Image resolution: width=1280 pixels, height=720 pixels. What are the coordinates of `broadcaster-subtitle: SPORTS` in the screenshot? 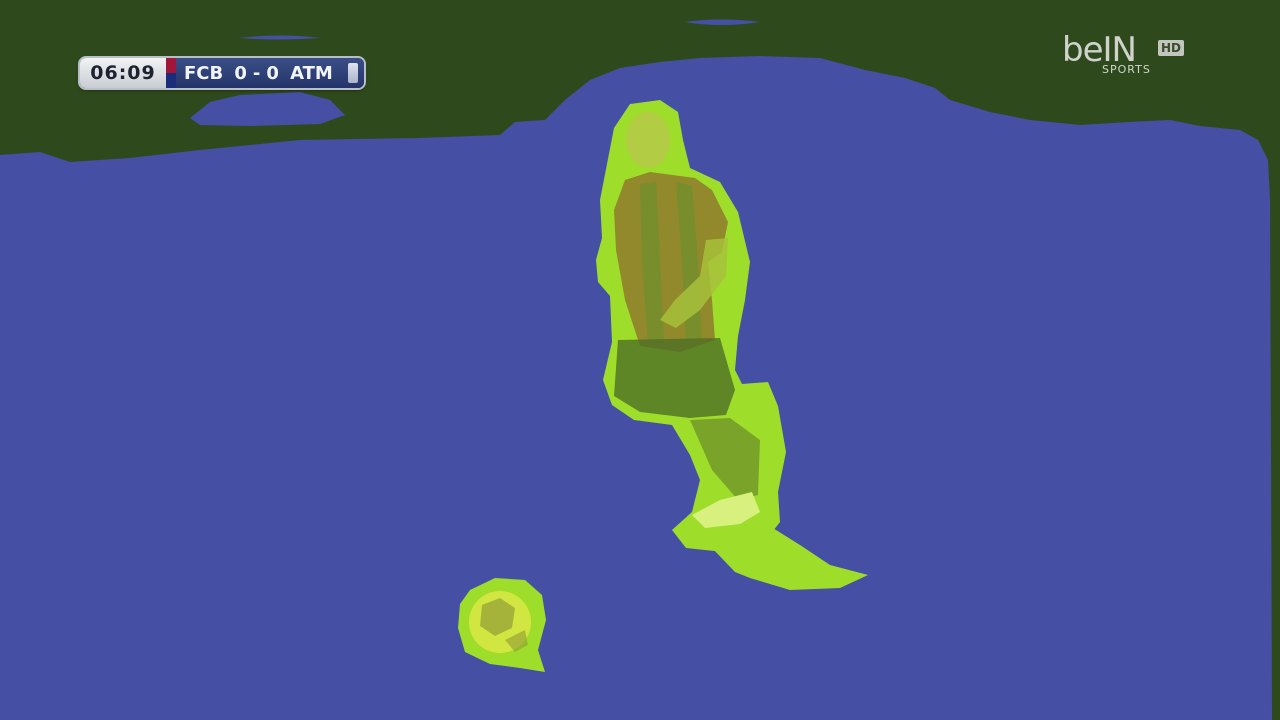 It's located at (1126, 69).